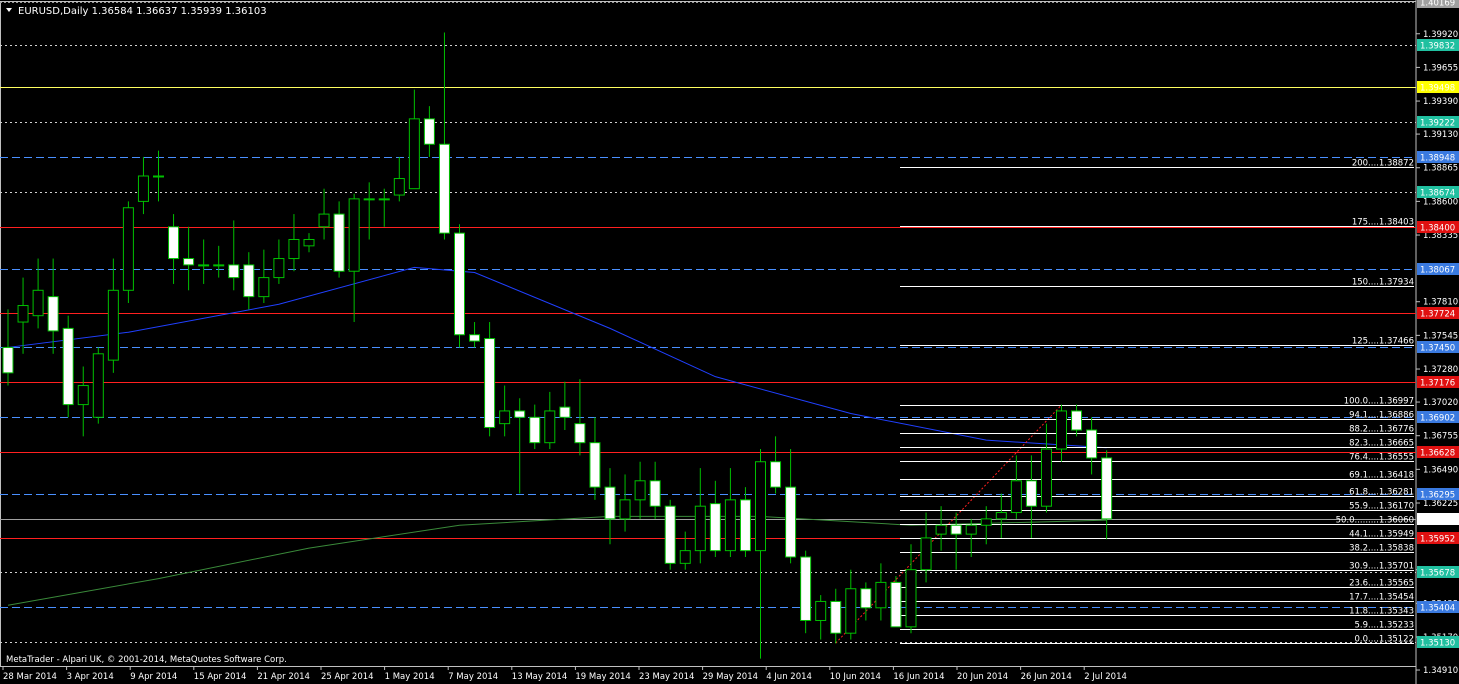 The height and width of the screenshot is (684, 1459). Describe the element at coordinates (473, 677) in the screenshot. I see `time-tick-label: 7 May 2014` at that location.